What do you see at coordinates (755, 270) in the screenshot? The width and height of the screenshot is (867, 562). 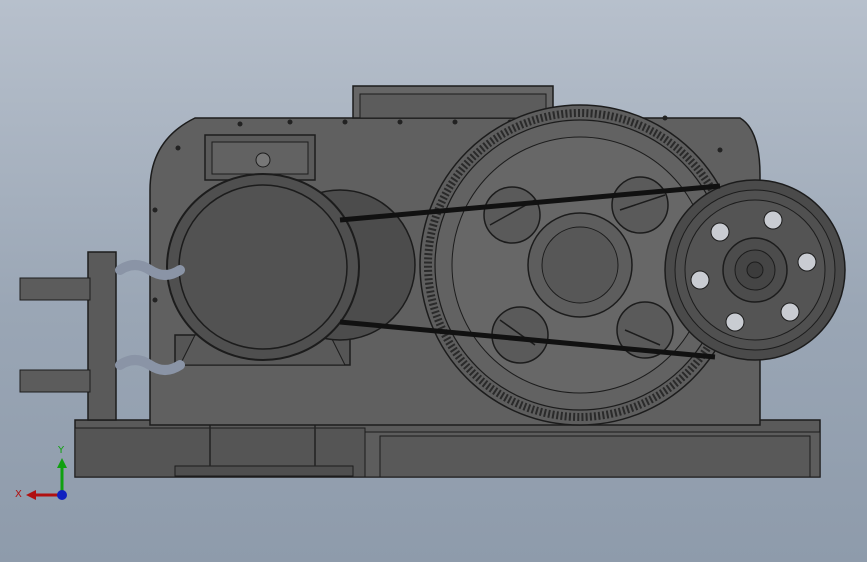 I see `drive-pulley` at bounding box center [755, 270].